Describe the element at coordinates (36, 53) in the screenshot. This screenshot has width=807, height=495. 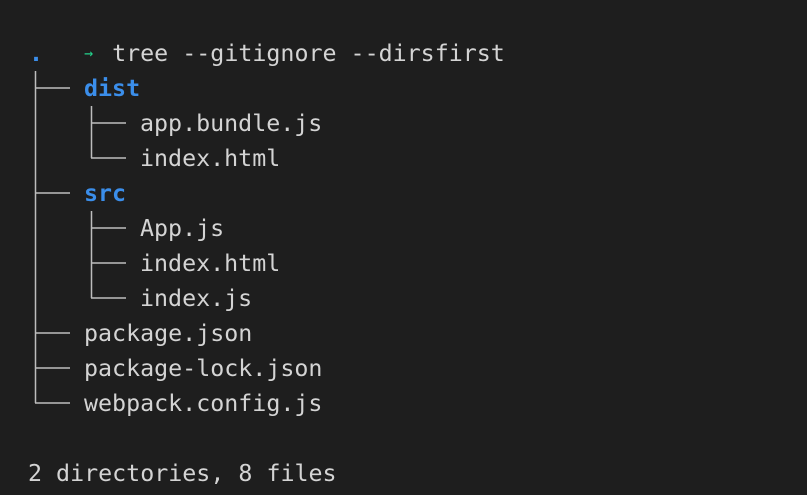
I see `tree-root: .` at that location.